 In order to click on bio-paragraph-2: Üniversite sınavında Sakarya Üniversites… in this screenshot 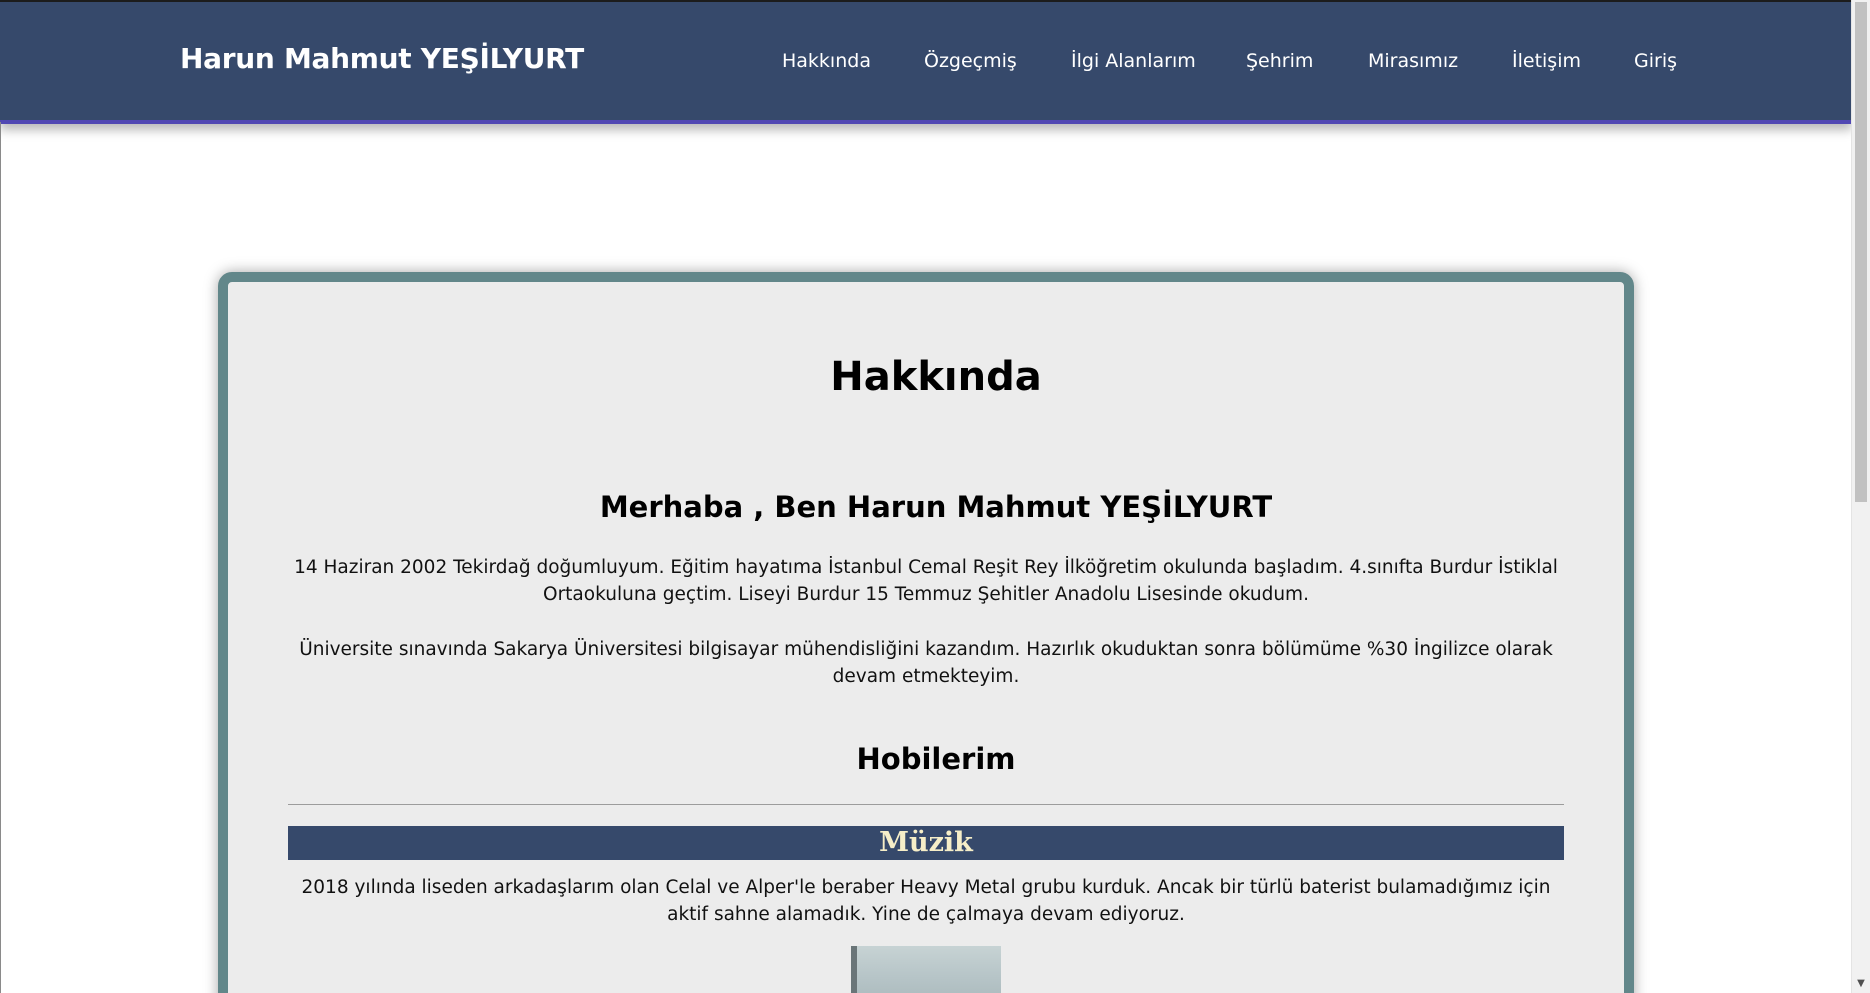, I will do `click(926, 663)`.